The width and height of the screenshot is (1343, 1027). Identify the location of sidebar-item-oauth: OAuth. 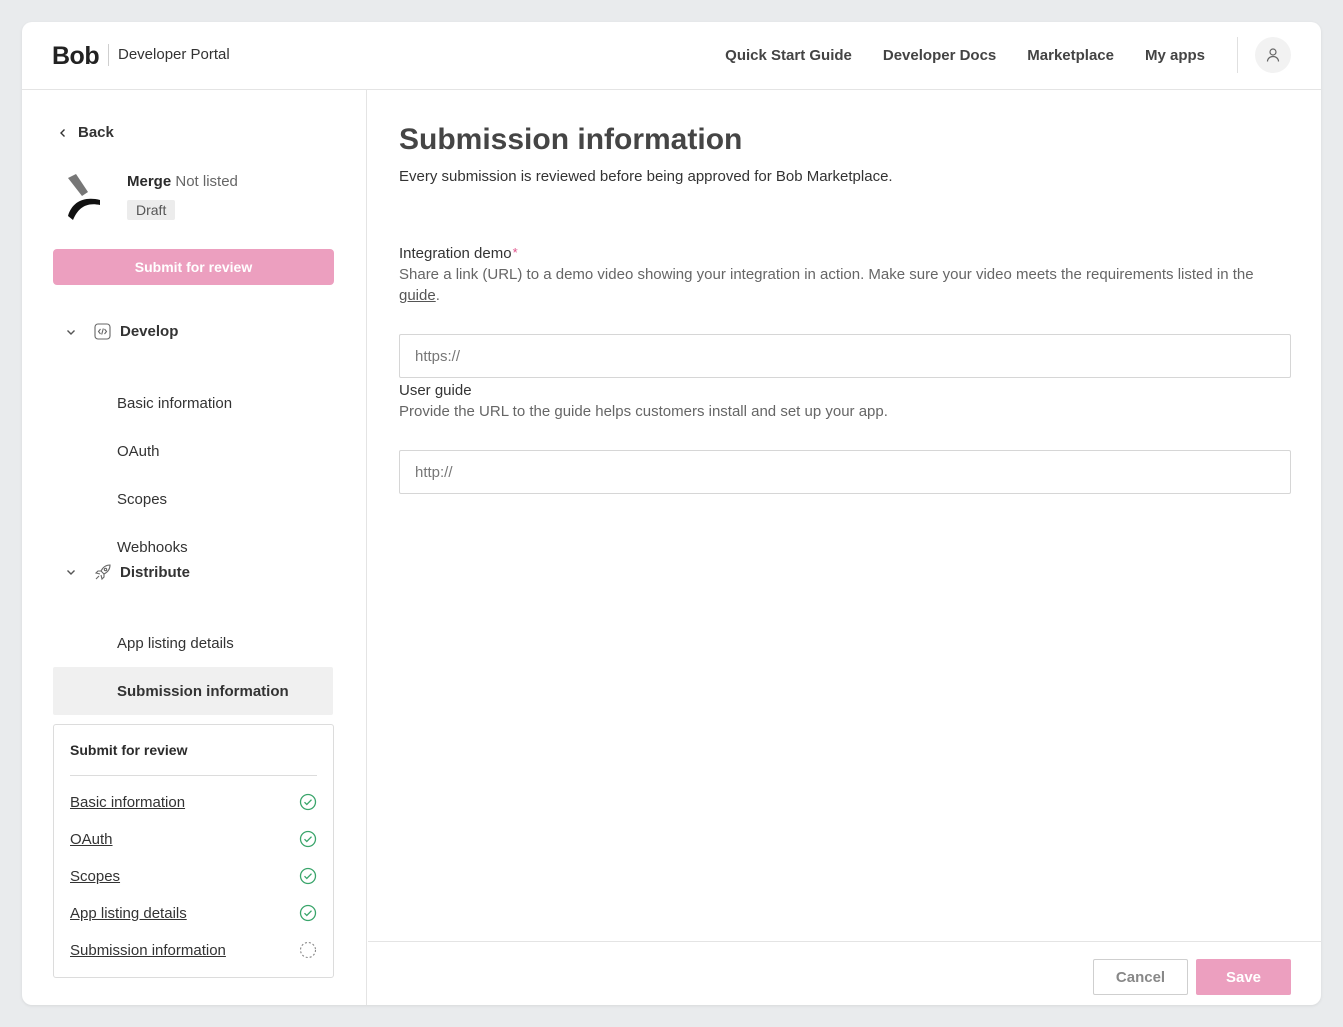
(193, 451).